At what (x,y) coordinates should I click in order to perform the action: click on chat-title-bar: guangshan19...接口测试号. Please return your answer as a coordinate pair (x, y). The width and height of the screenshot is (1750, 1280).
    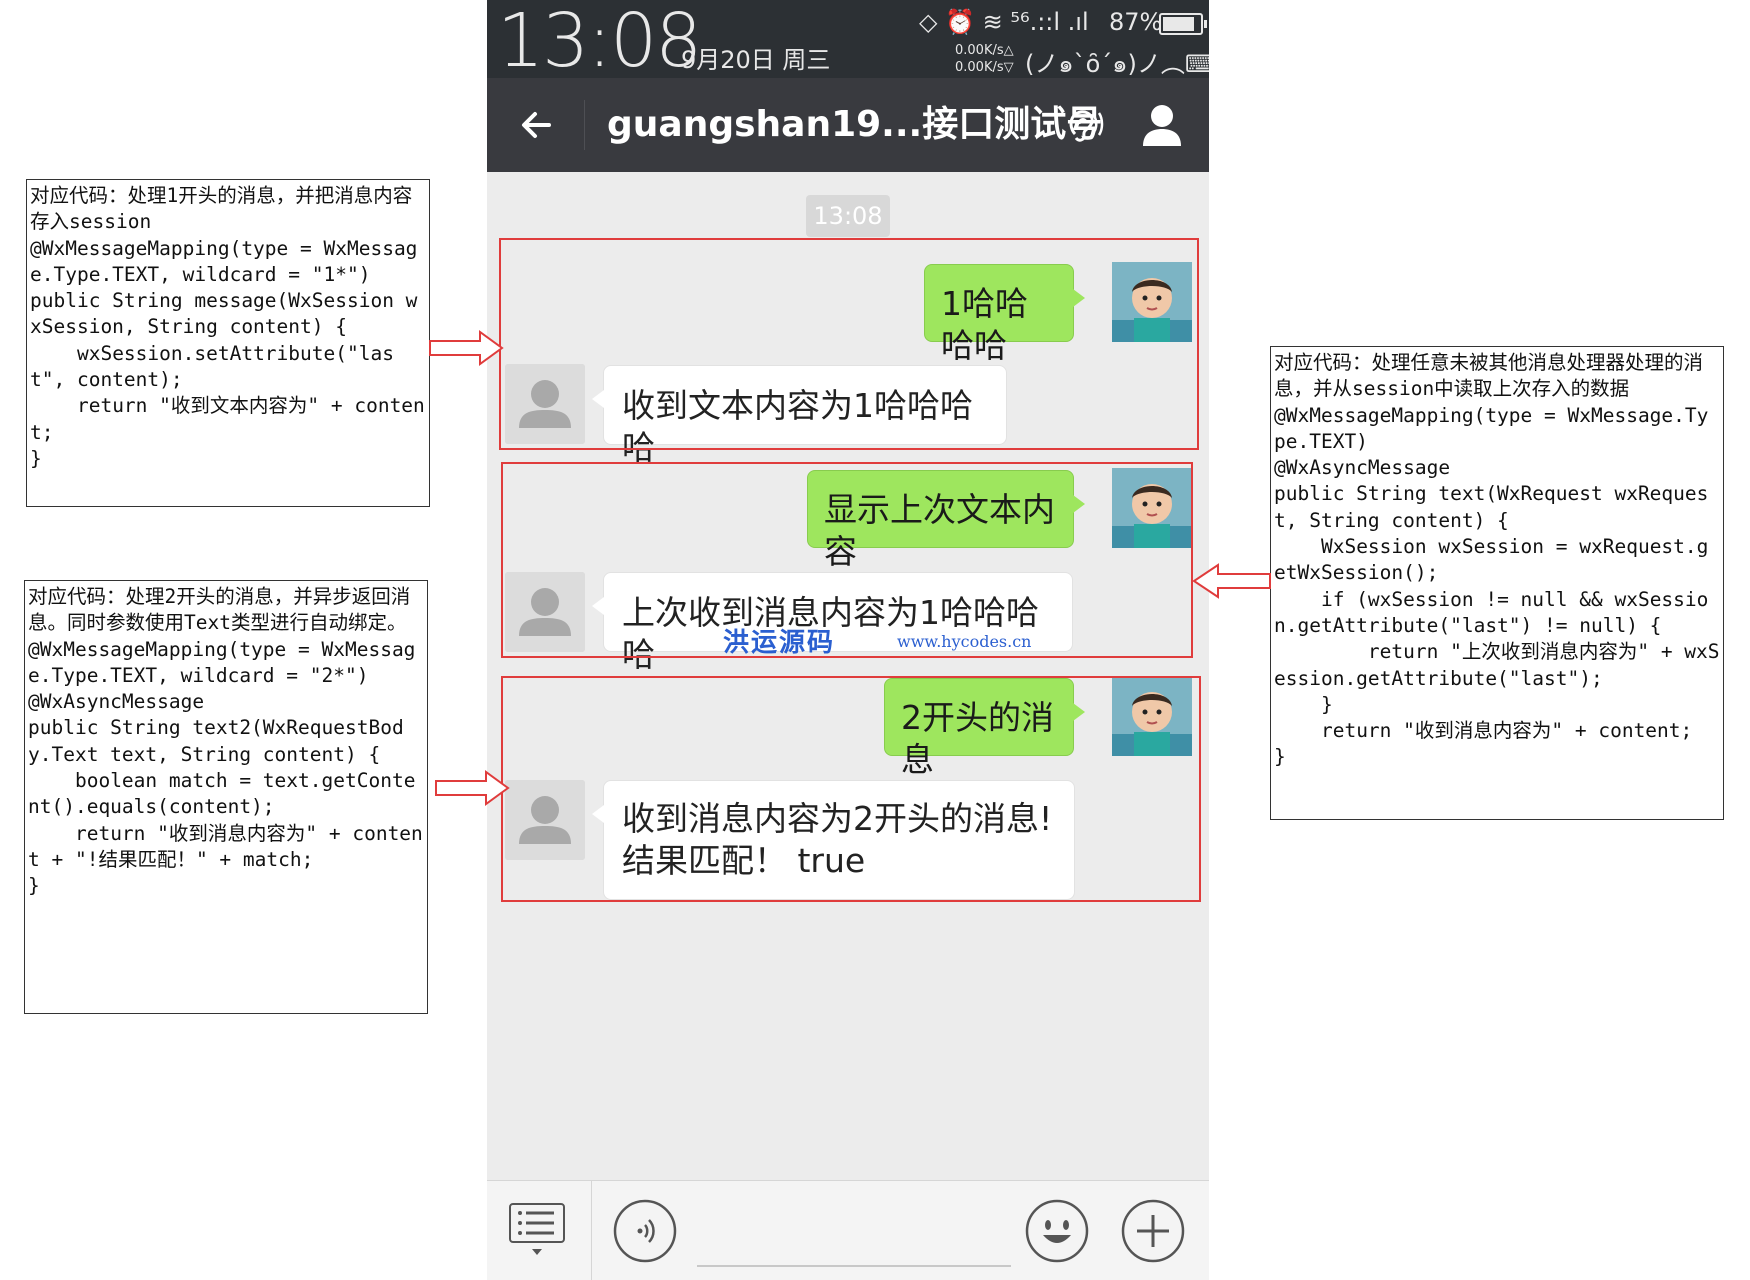
    Looking at the image, I should click on (848, 125).